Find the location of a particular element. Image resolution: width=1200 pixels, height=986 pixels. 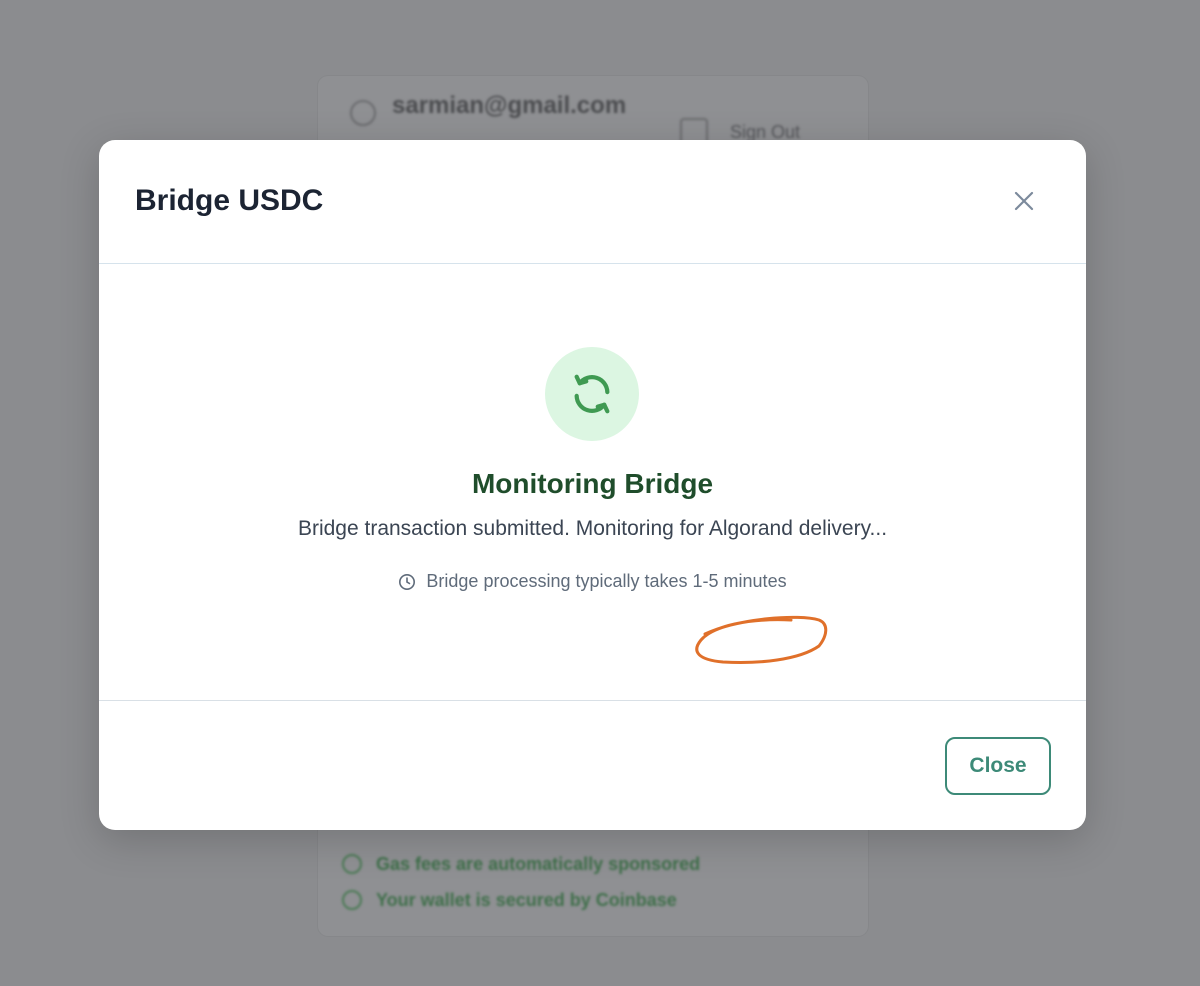

refresh-icon is located at coordinates (592, 394).